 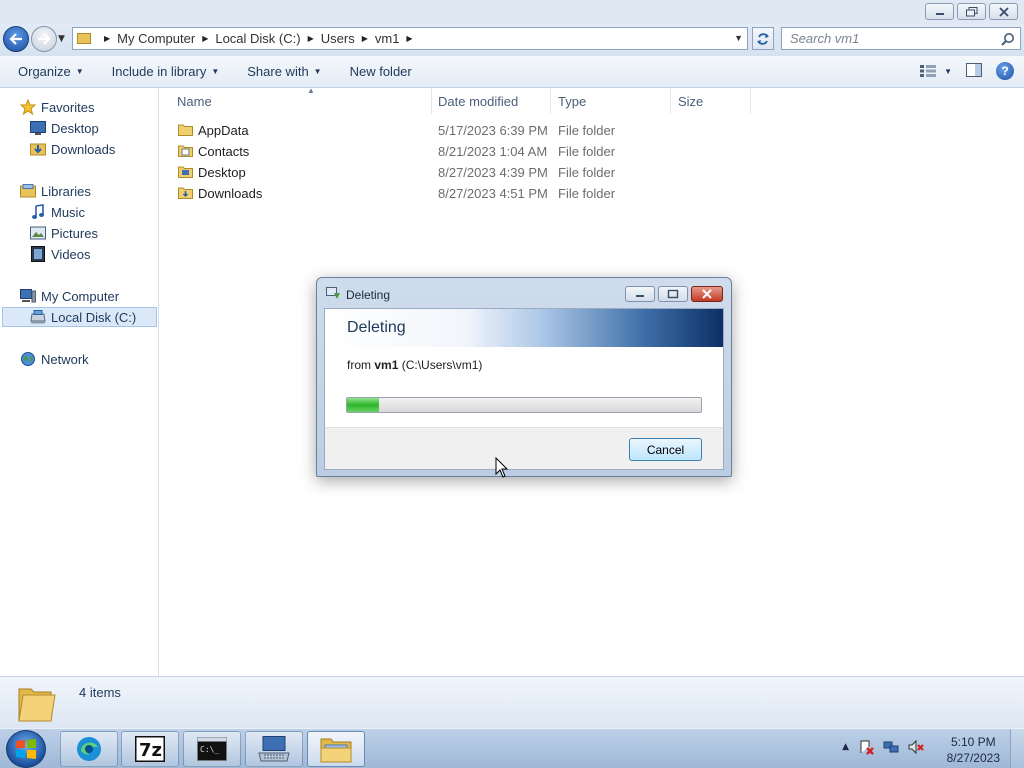 What do you see at coordinates (194, 101) in the screenshot?
I see `column-name-label: Name` at bounding box center [194, 101].